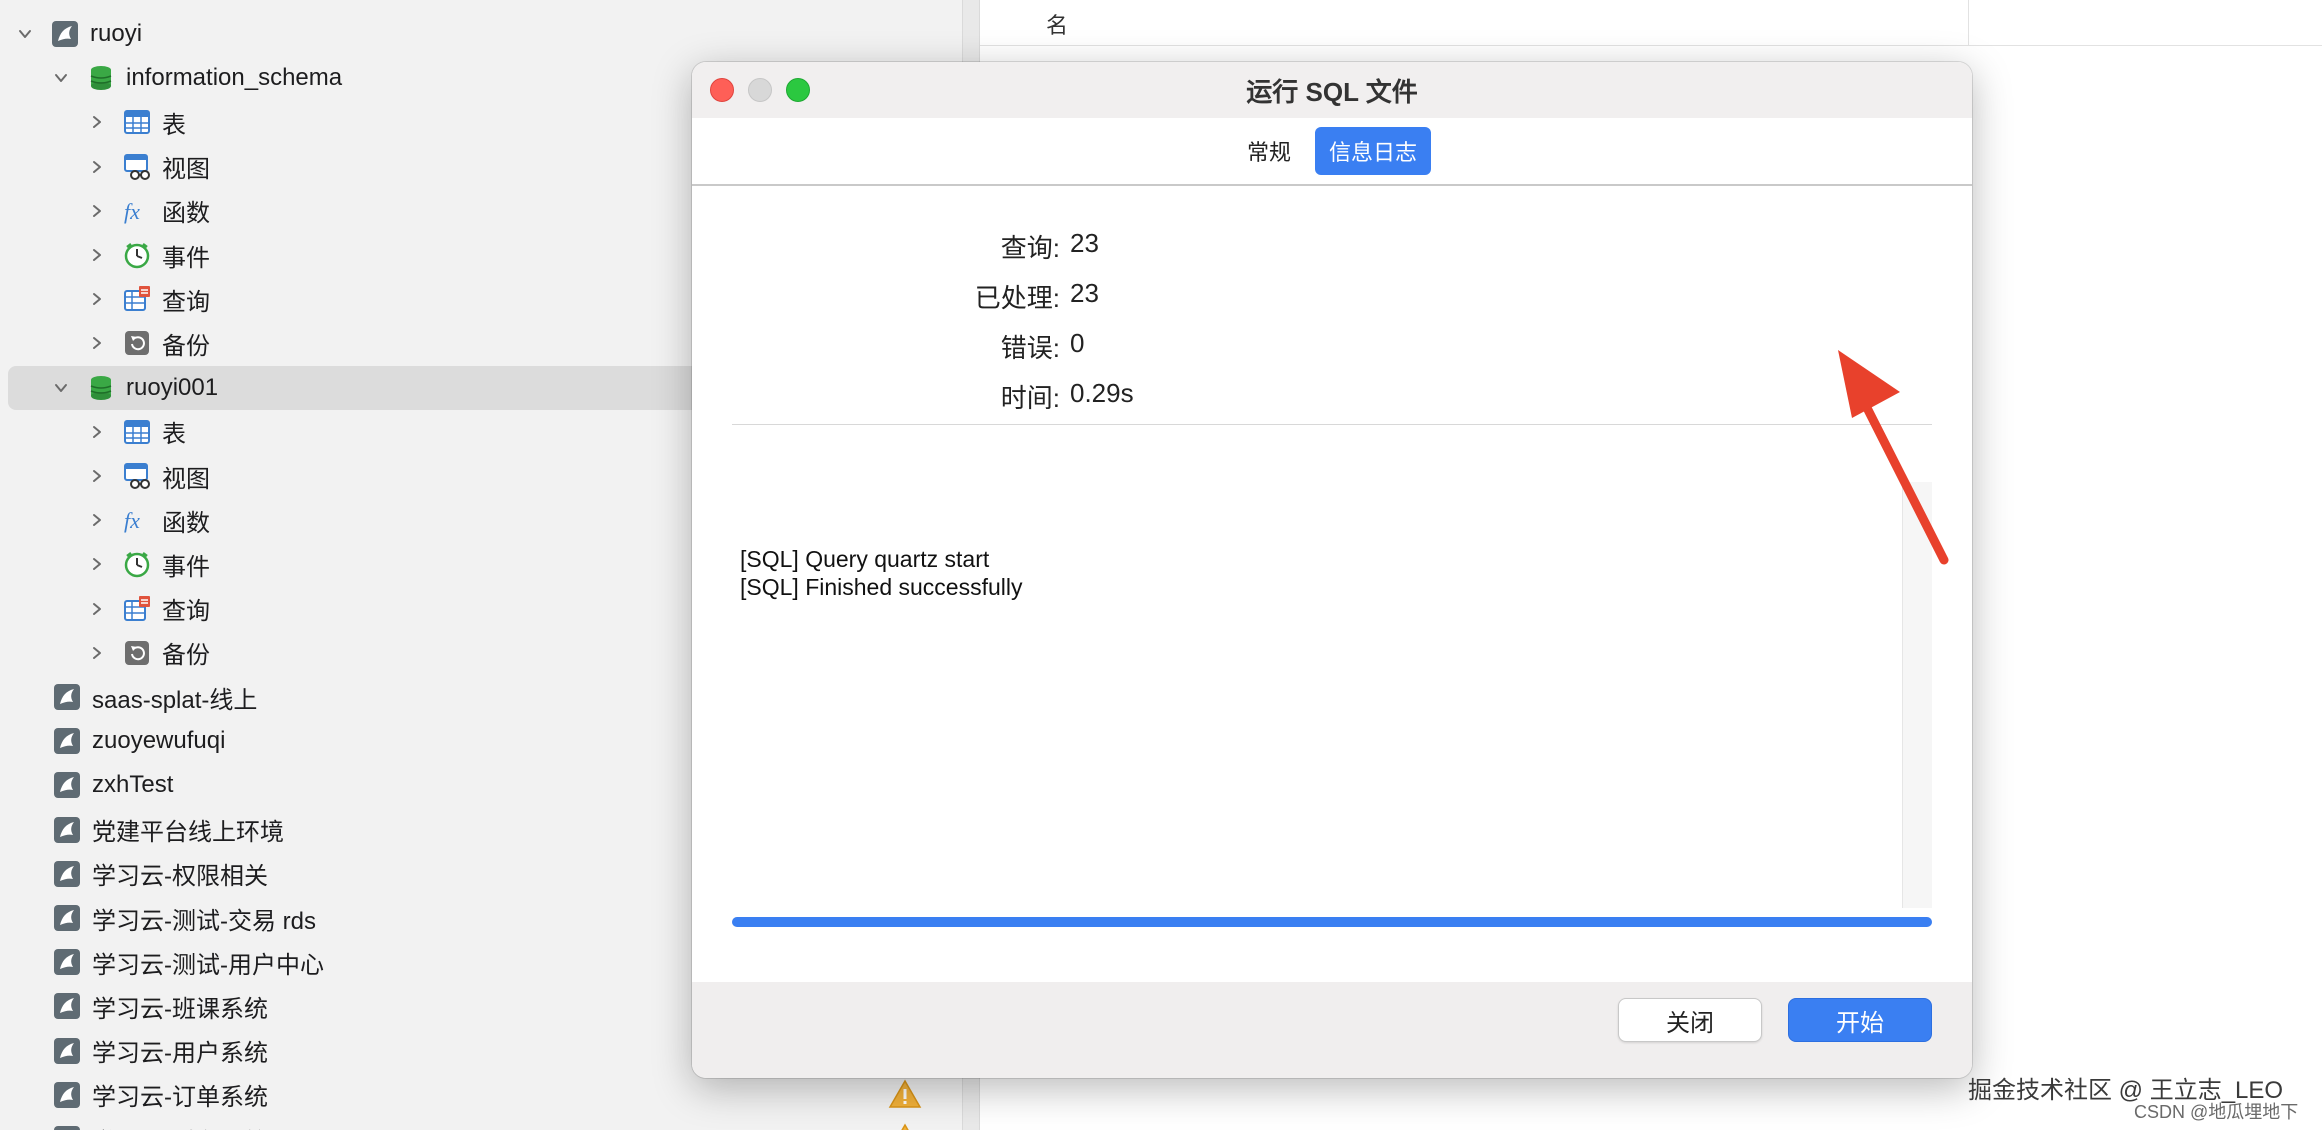 This screenshot has width=2322, height=1130. Describe the element at coordinates (1269, 151) in the screenshot. I see `tab-general: 常规` at that location.